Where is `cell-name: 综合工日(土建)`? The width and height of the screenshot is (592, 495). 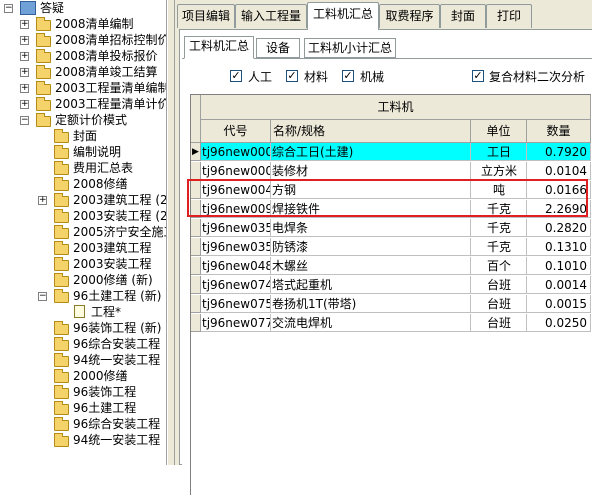 cell-name: 综合工日(土建) is located at coordinates (371, 152).